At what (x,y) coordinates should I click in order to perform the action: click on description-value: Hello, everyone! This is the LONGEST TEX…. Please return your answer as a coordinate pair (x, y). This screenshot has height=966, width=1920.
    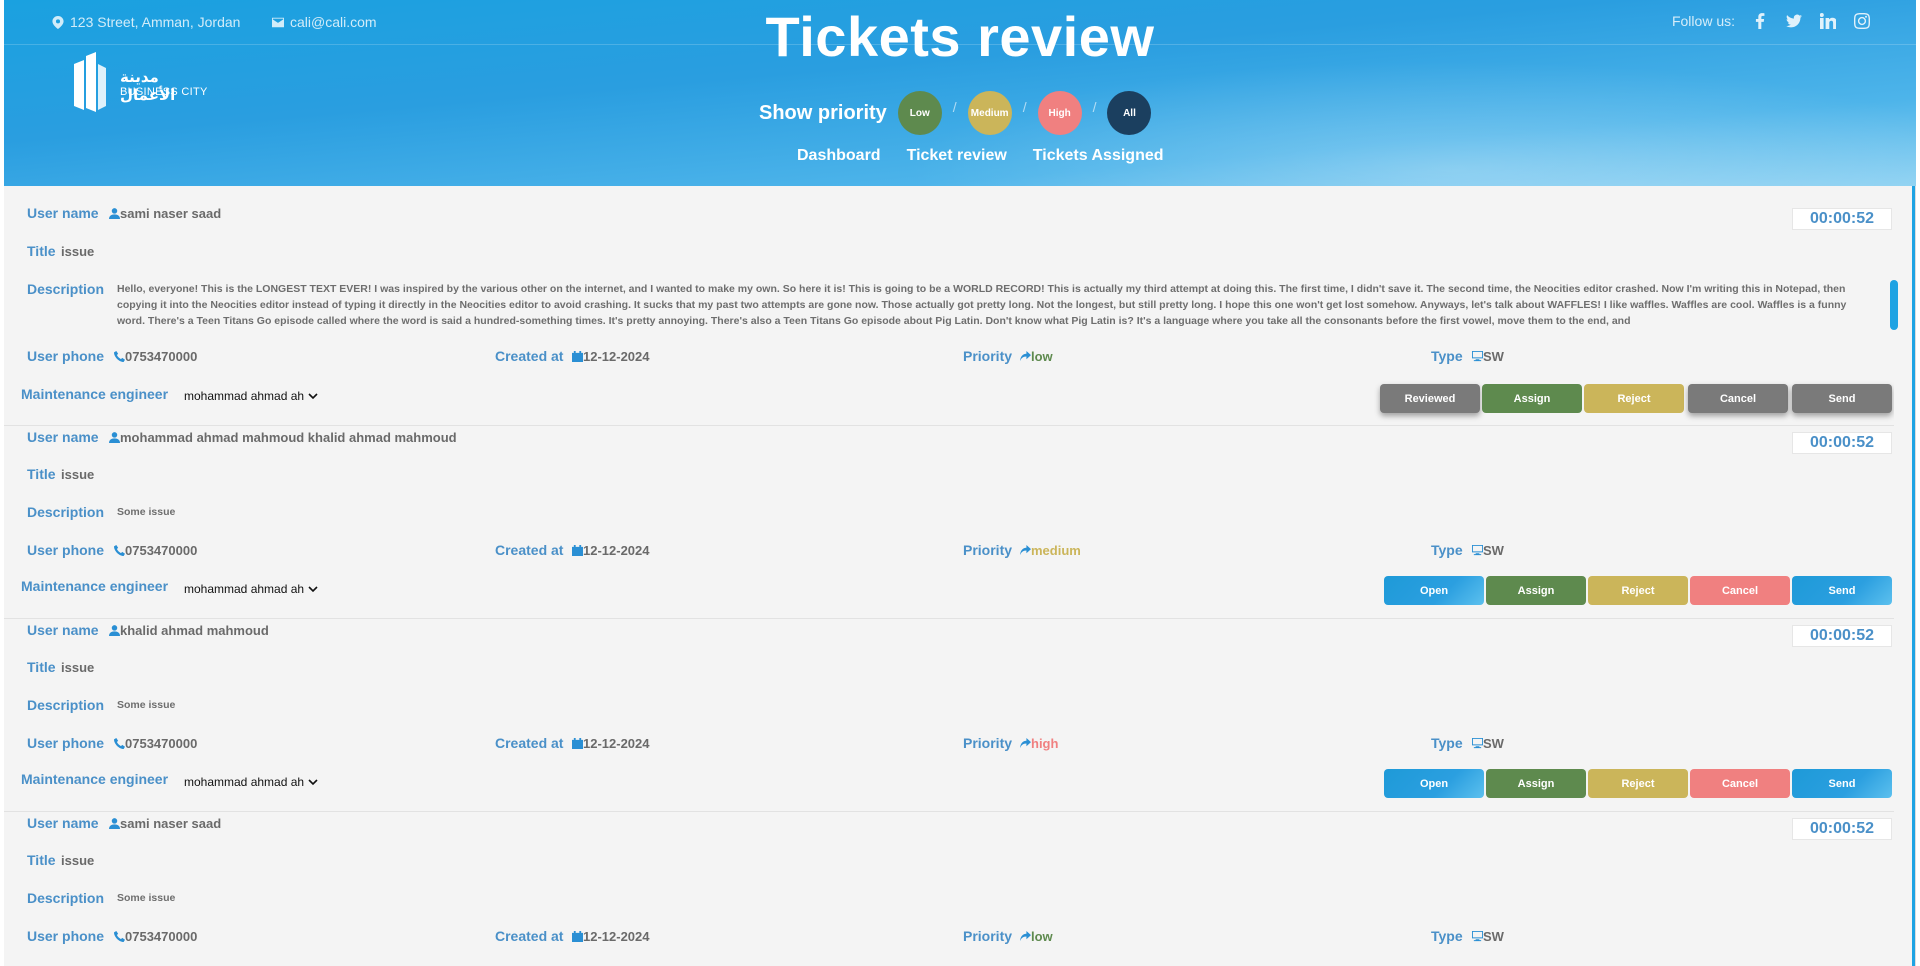
    Looking at the image, I should click on (982, 305).